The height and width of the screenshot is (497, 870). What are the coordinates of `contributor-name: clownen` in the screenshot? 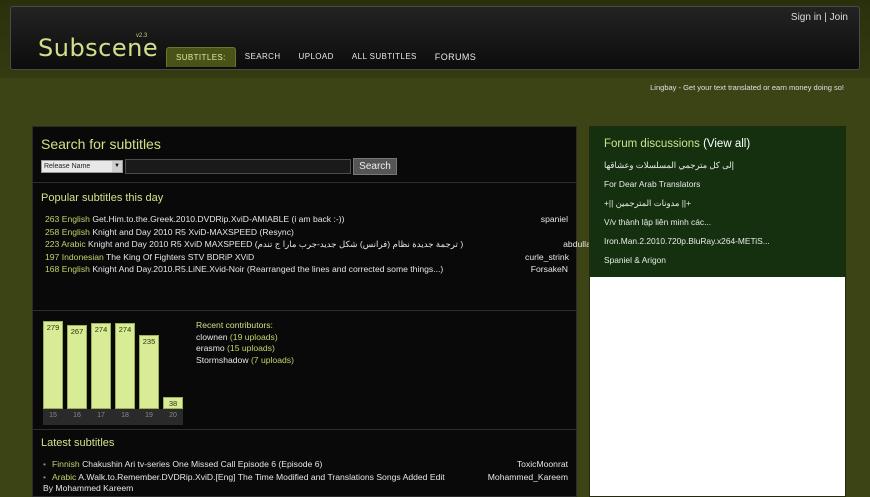 It's located at (212, 337).